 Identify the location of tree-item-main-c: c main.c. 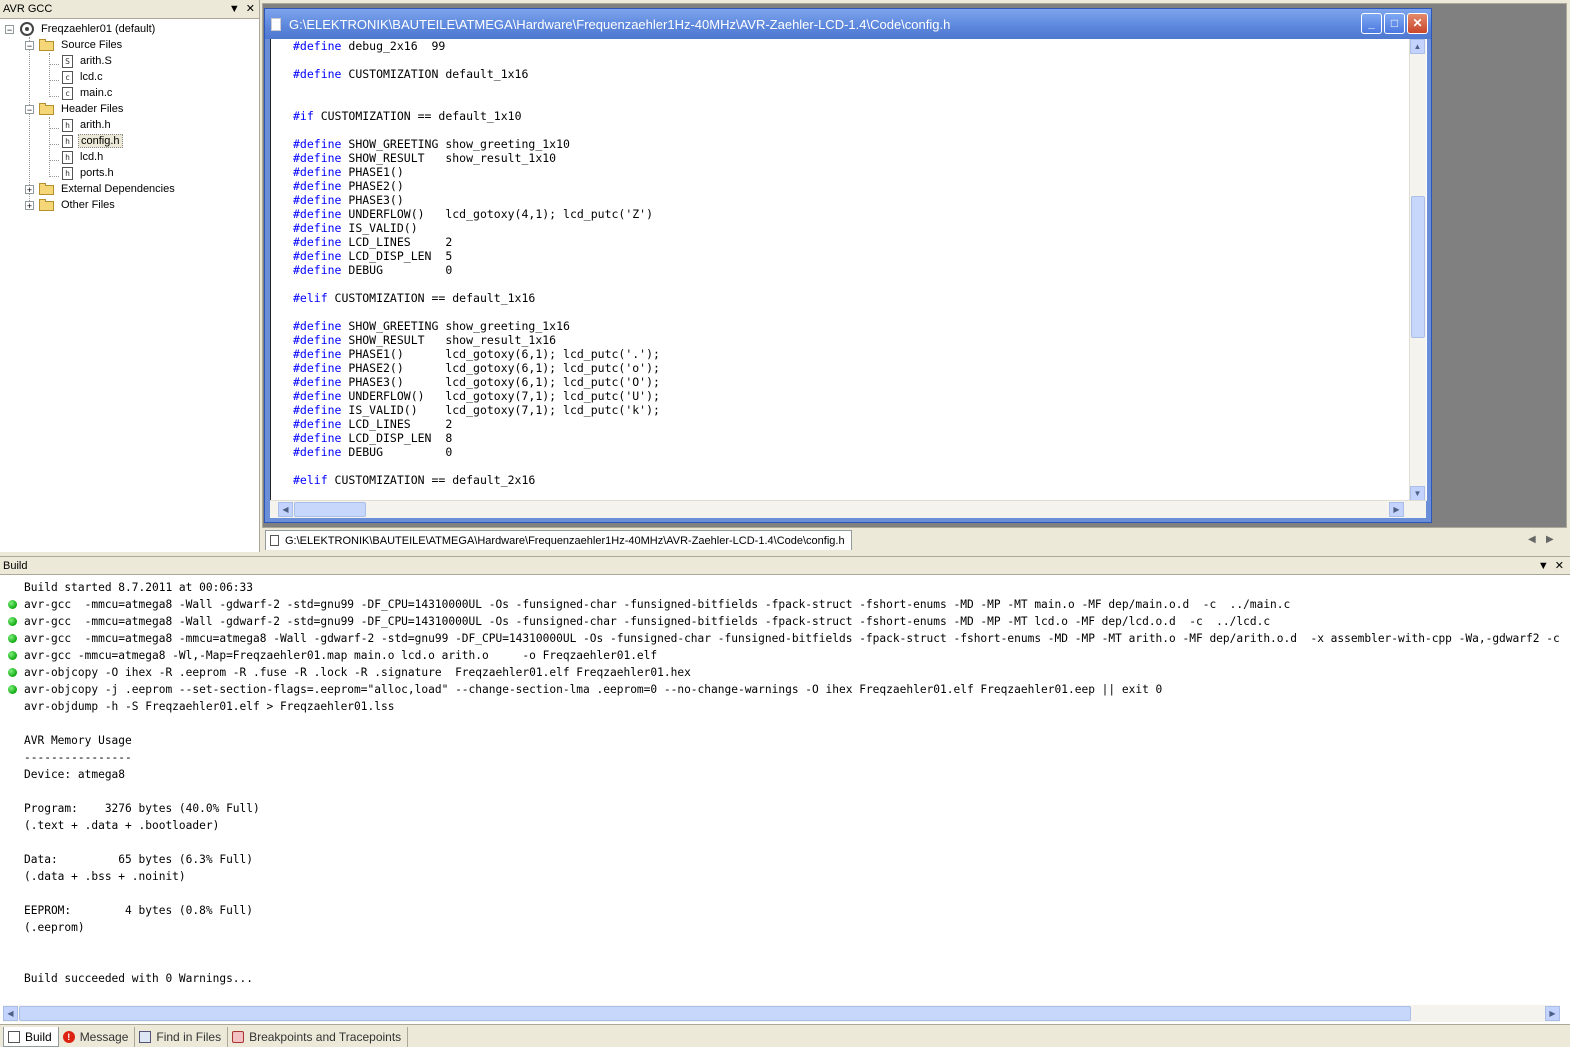
(88, 93).